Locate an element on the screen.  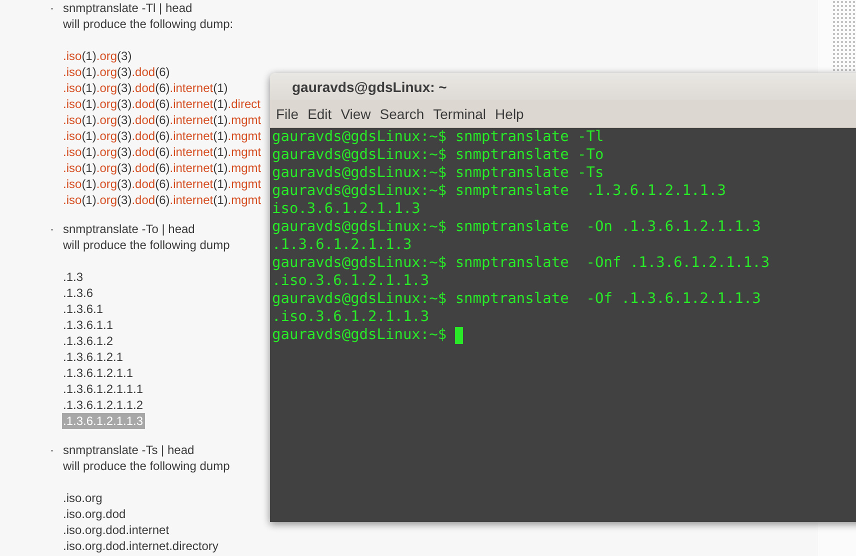
terminal-line: gauravds@gdsLinux:~$ snmptranslate -To is located at coordinates (438, 155).